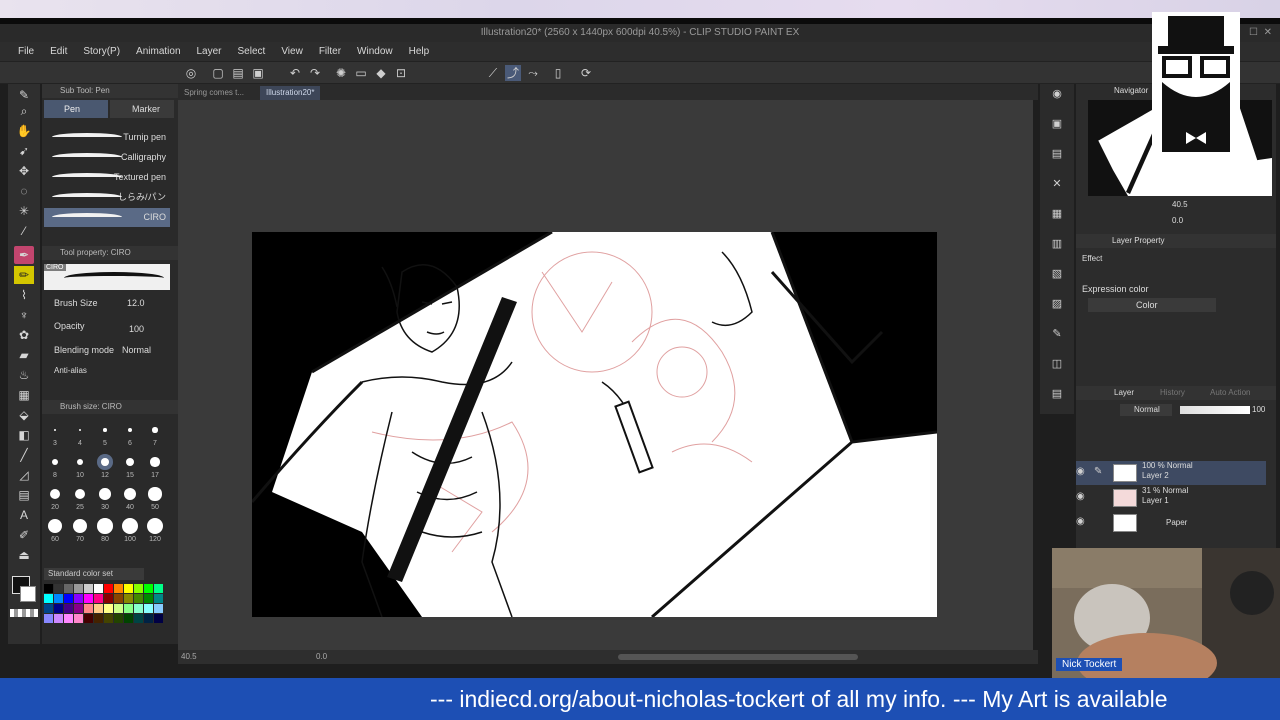  I want to click on close-icon: ✕, so click(1268, 33).